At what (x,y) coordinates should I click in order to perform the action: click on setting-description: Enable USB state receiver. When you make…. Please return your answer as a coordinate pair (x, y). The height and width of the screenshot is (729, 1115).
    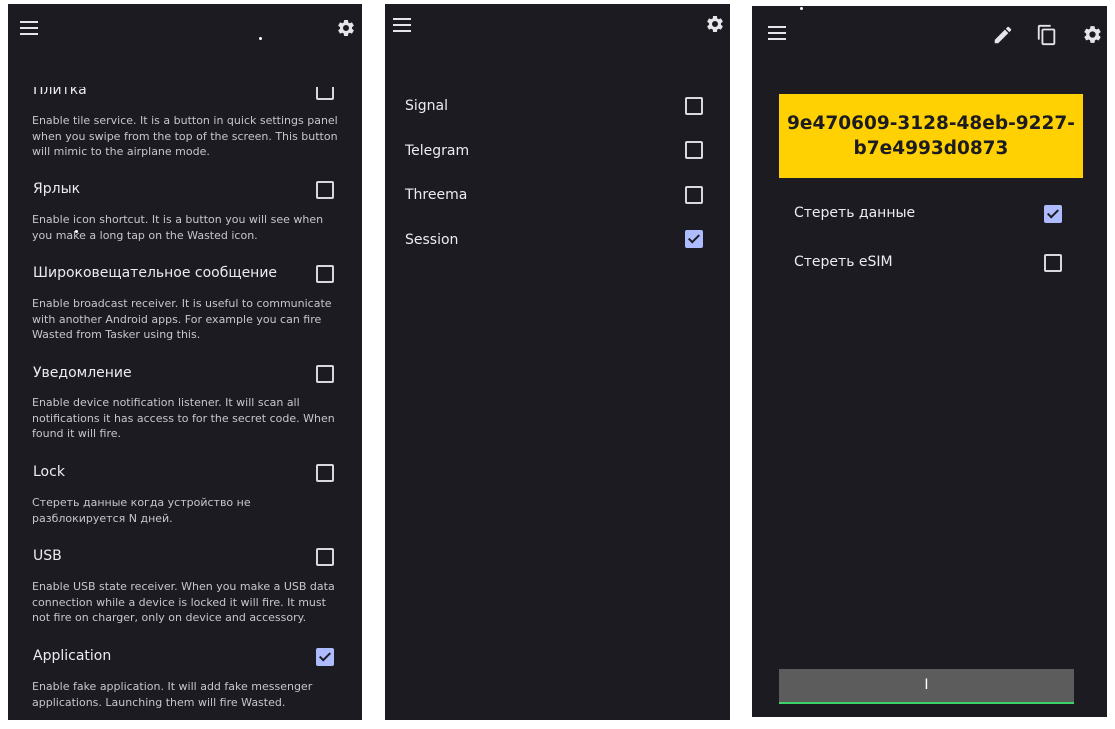
    Looking at the image, I should click on (183, 602).